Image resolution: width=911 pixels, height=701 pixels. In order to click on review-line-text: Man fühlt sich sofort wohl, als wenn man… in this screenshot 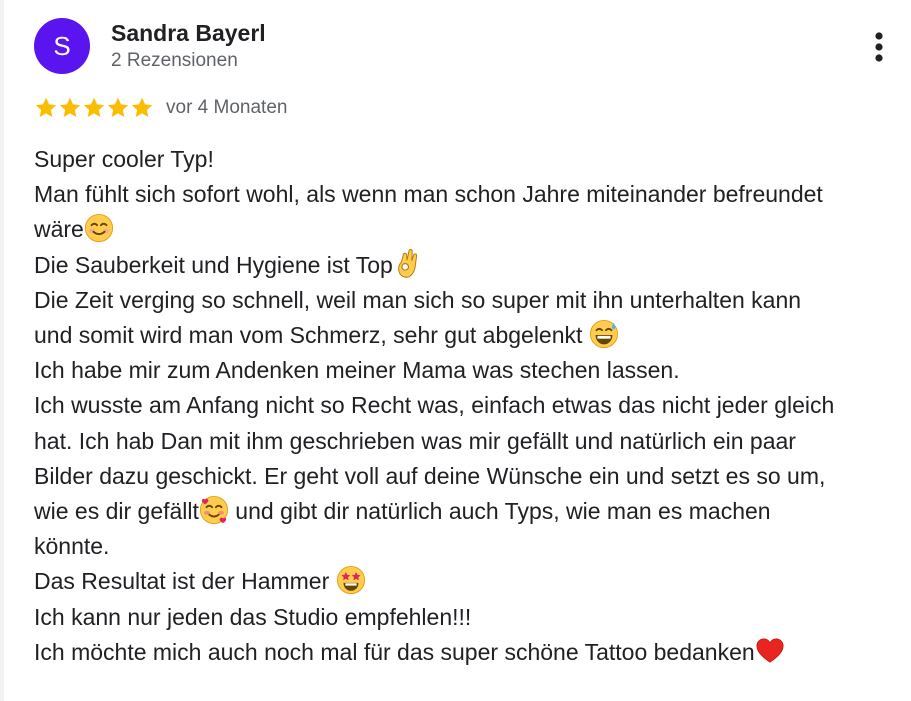, I will do `click(428, 194)`.